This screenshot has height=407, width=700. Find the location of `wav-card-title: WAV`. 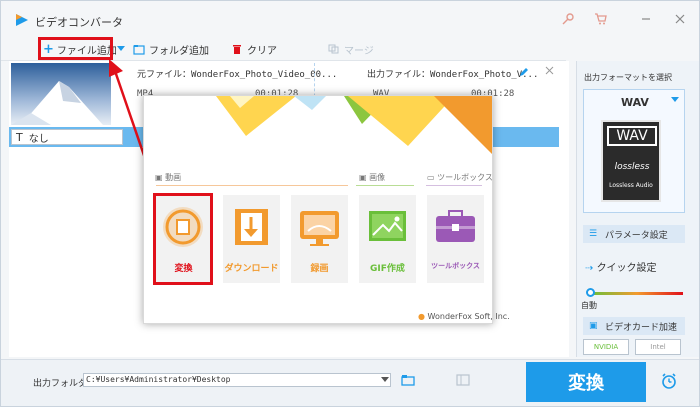

wav-card-title: WAV is located at coordinates (632, 136).